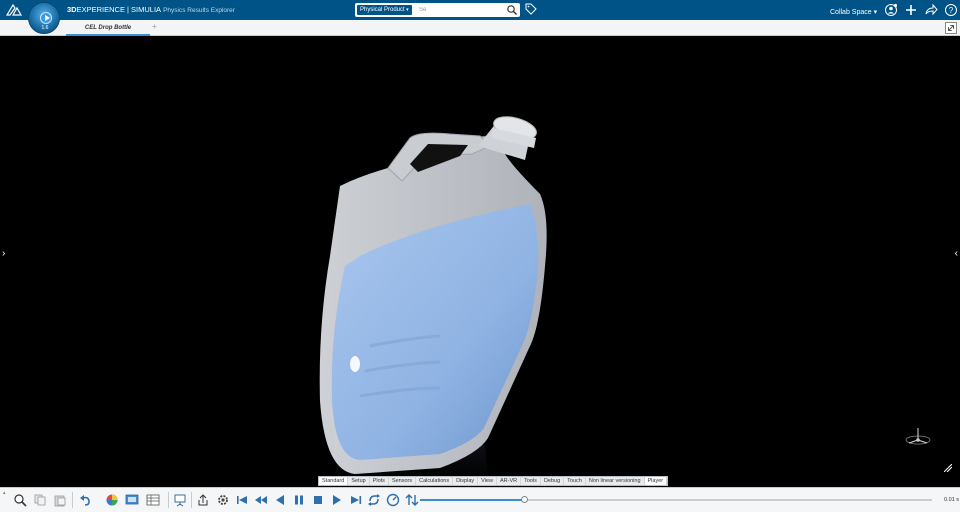 The image size is (960, 512). Describe the element at coordinates (261, 500) in the screenshot. I see `step-back-icon` at that location.